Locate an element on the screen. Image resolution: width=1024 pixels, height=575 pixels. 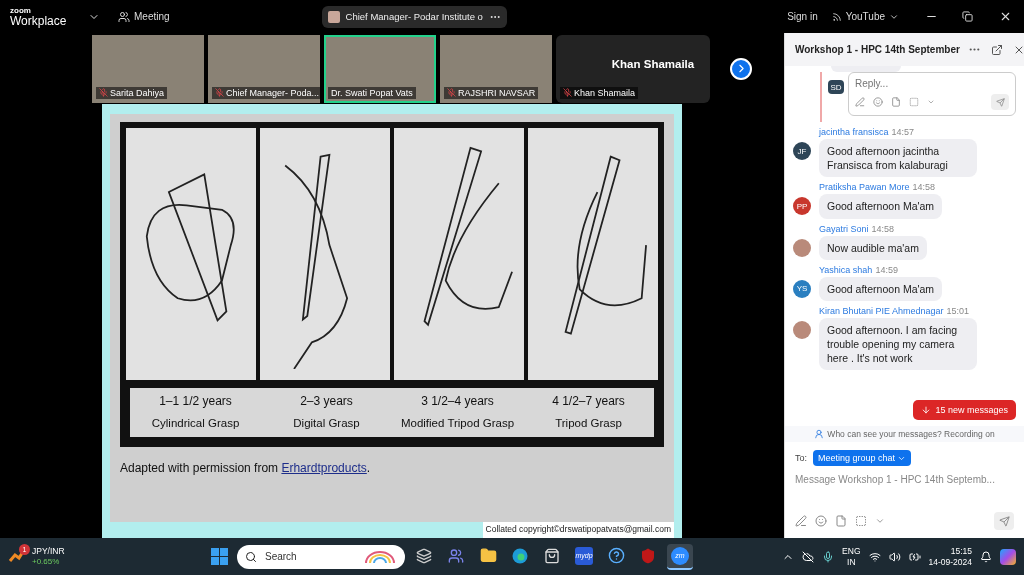
grasp-label: Tripod Grasp is located at coordinates (588, 423).